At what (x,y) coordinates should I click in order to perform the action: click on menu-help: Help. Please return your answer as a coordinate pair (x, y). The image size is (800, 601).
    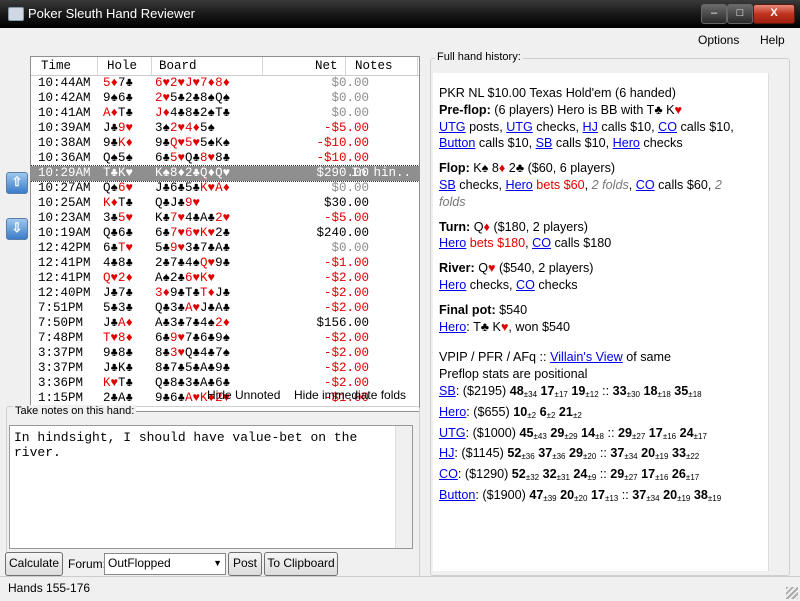
    Looking at the image, I should click on (772, 40).